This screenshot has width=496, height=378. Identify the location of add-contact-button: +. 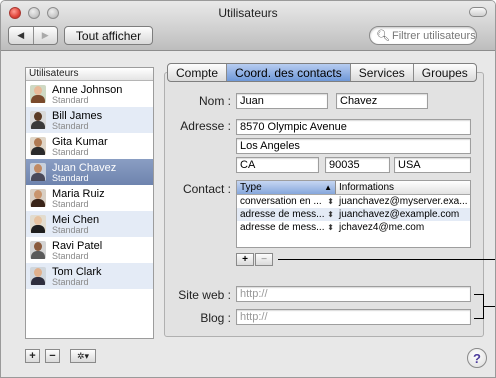
(245, 259).